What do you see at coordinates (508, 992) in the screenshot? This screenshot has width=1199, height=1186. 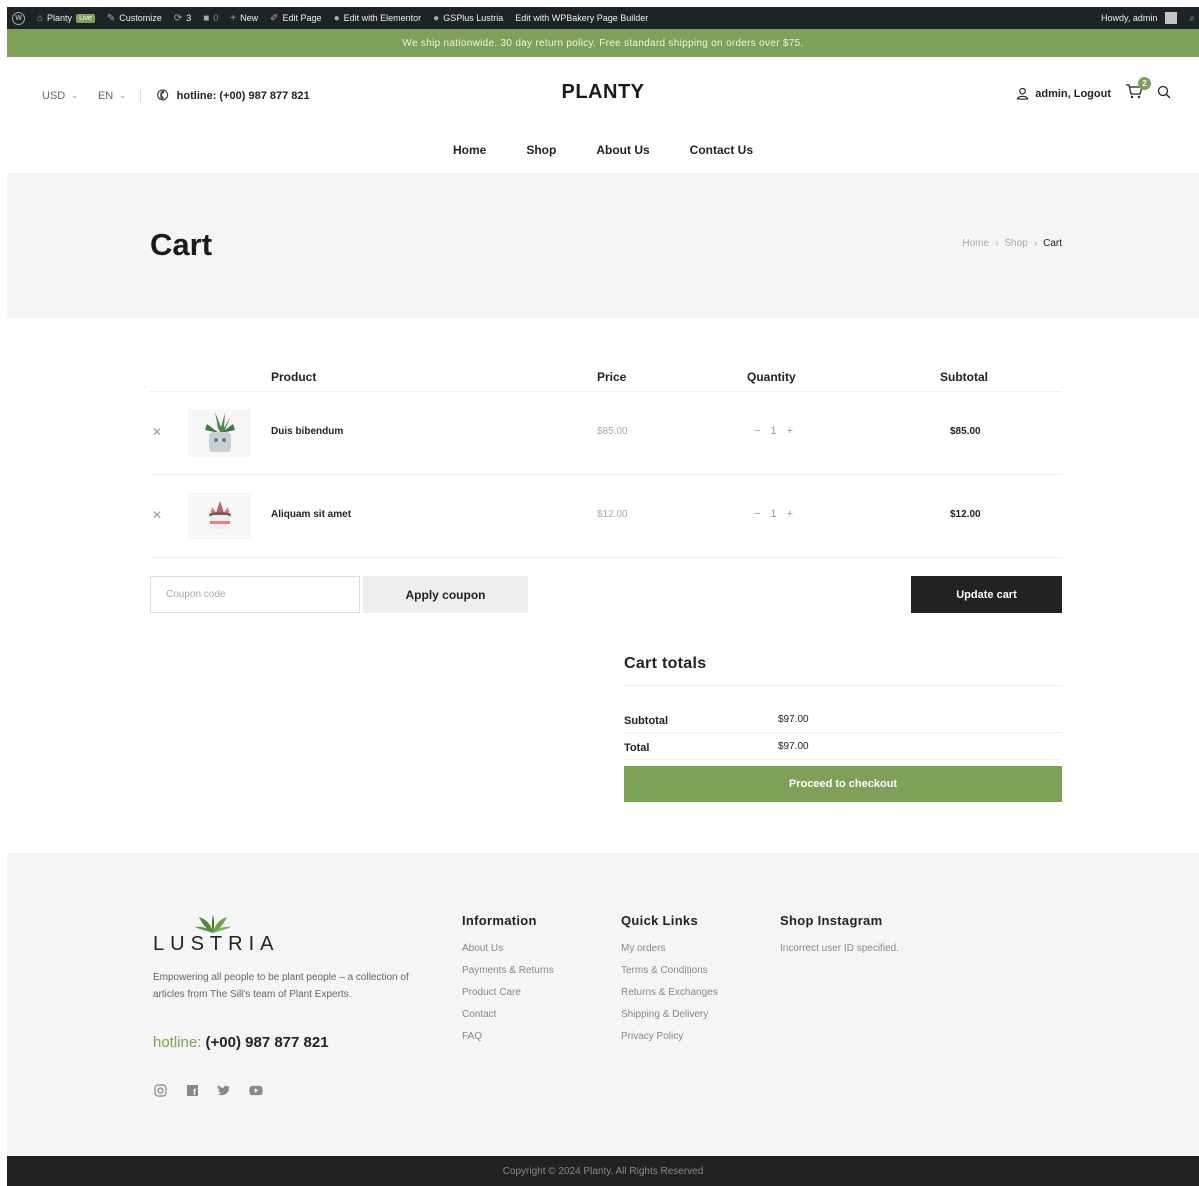 I see `footer-link: Product Care` at bounding box center [508, 992].